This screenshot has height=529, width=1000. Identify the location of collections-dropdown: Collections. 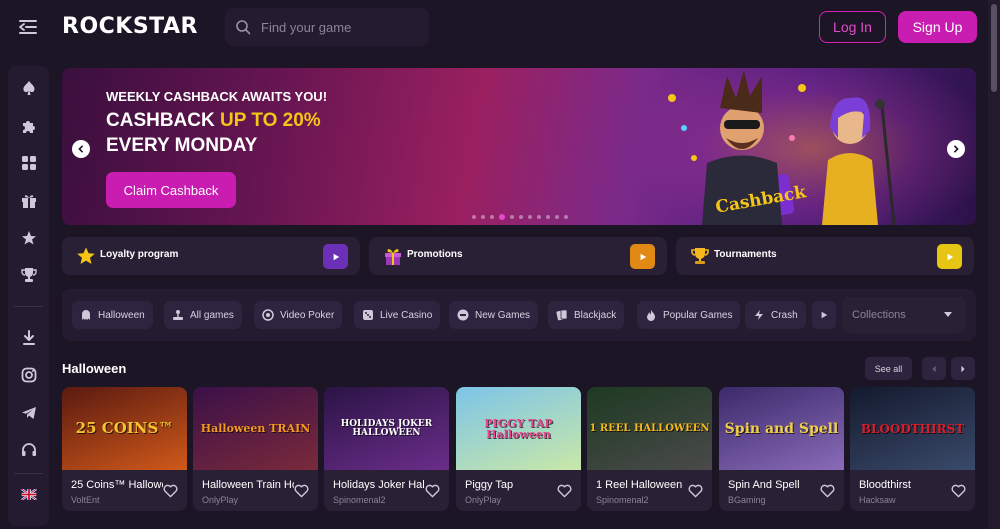
(904, 315).